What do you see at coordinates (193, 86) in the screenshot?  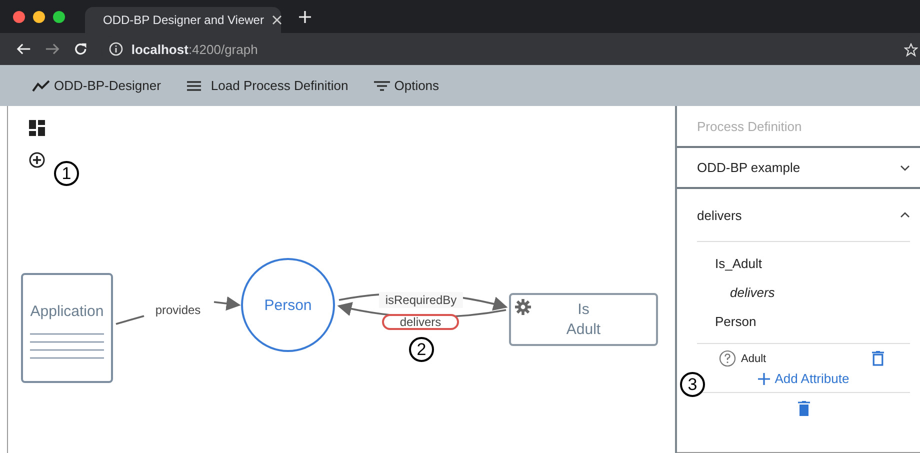 I see `menu-icon` at bounding box center [193, 86].